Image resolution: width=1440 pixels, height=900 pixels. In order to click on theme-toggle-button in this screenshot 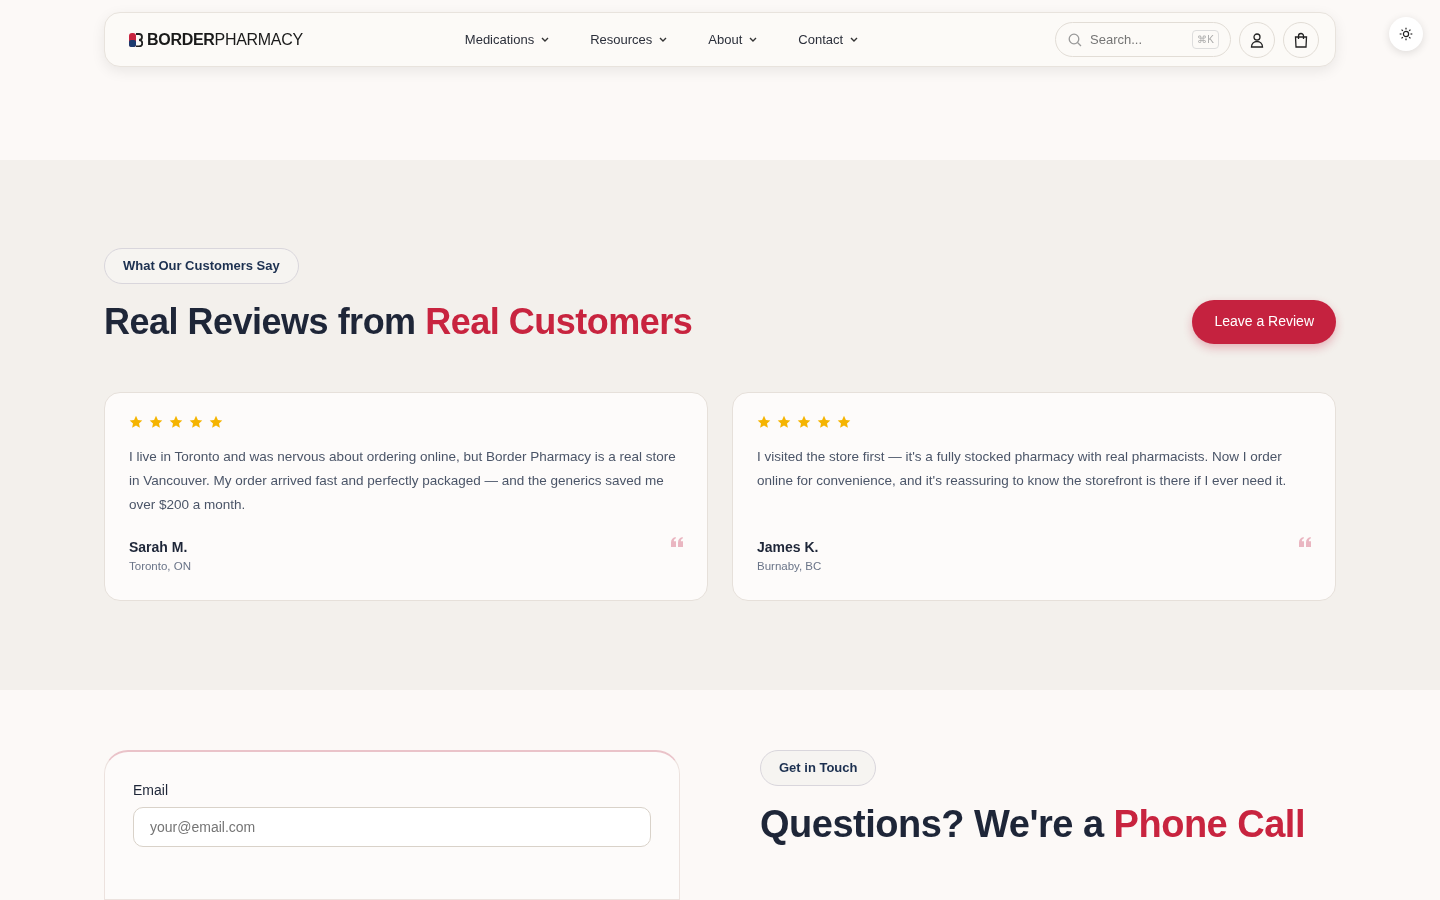, I will do `click(1406, 34)`.